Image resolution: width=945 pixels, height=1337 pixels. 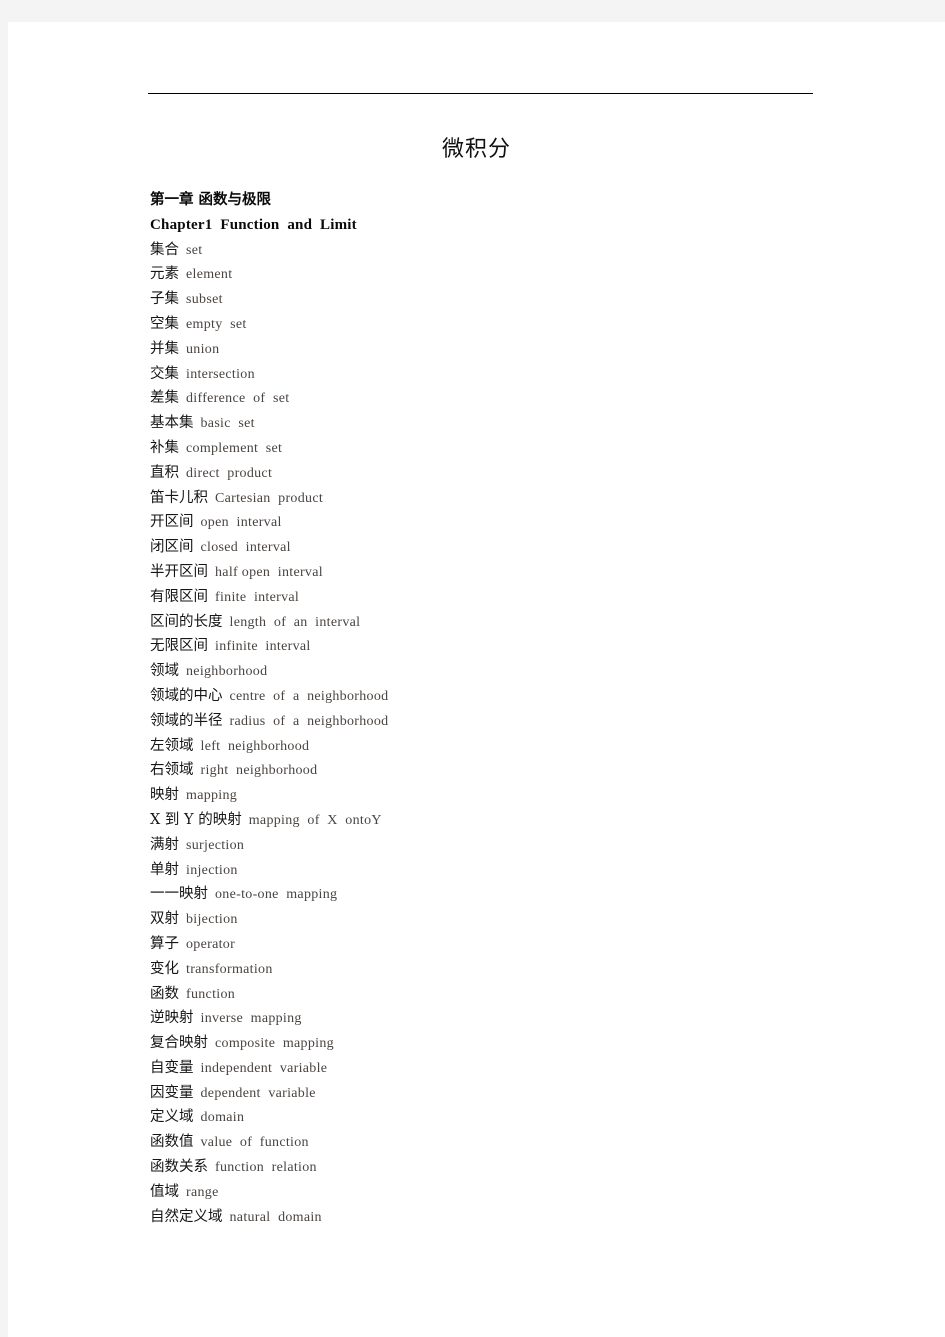 What do you see at coordinates (500, 1142) in the screenshot?
I see `glossary-row: 函数值 value of function` at bounding box center [500, 1142].